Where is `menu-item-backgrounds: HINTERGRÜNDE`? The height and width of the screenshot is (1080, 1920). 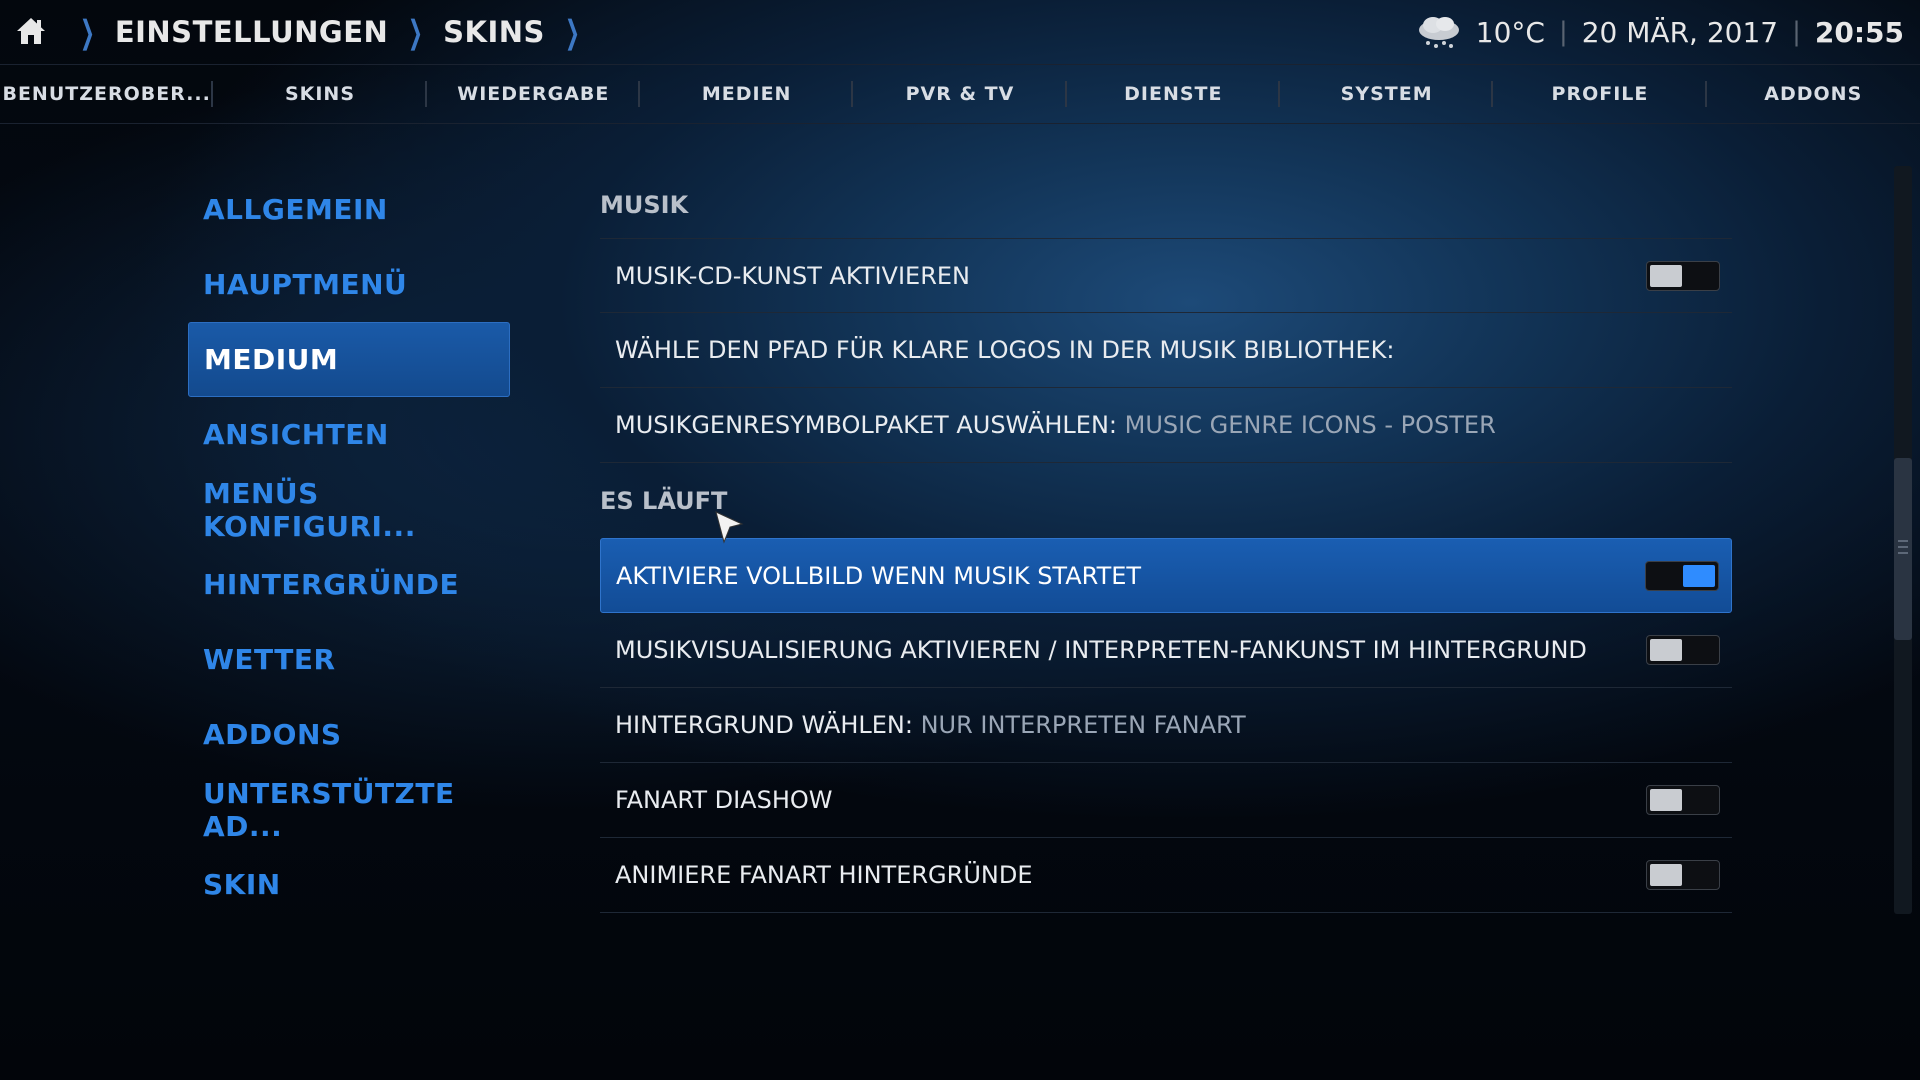 menu-item-backgrounds: HINTERGRÜNDE is located at coordinates (349, 584).